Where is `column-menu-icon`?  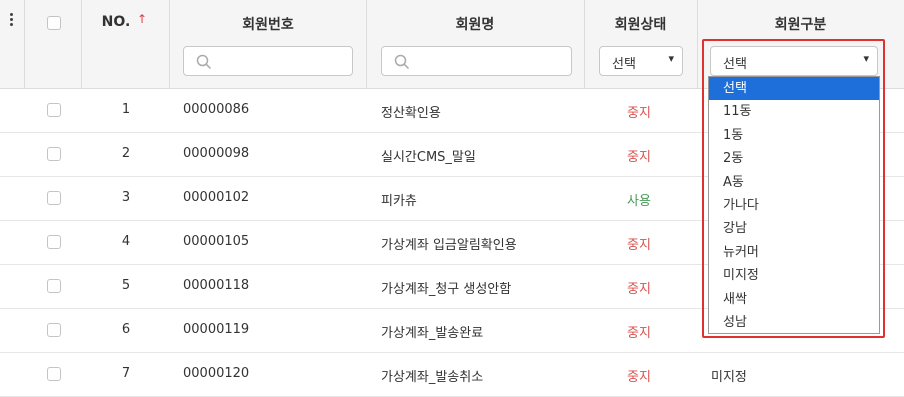 column-menu-icon is located at coordinates (12, 21).